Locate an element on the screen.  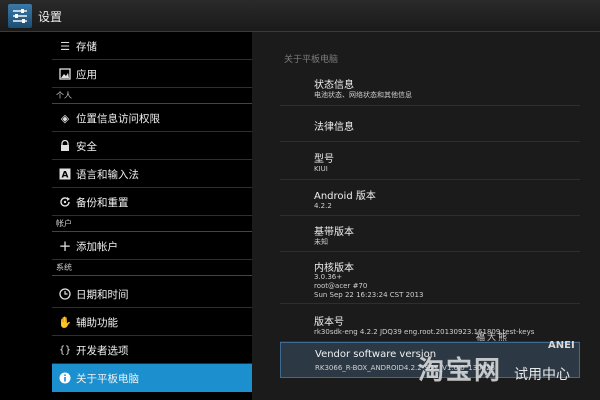
sidebar-item-add-account: + 添加帐户 is located at coordinates (152, 246).